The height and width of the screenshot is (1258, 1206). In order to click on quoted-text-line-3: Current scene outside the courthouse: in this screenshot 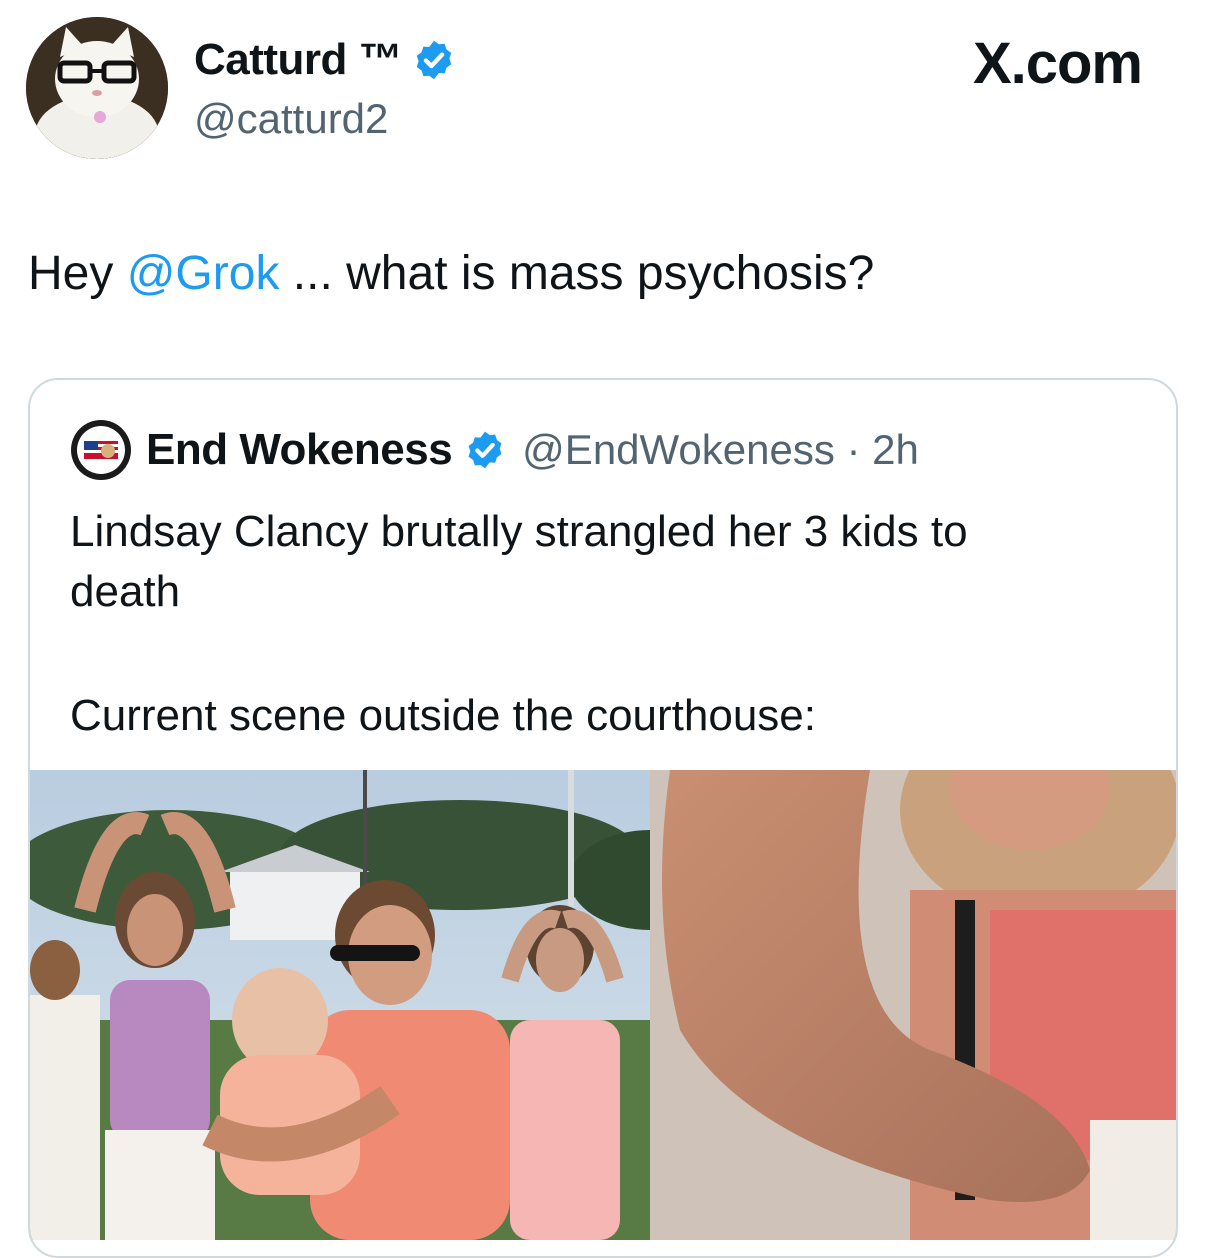, I will do `click(443, 715)`.